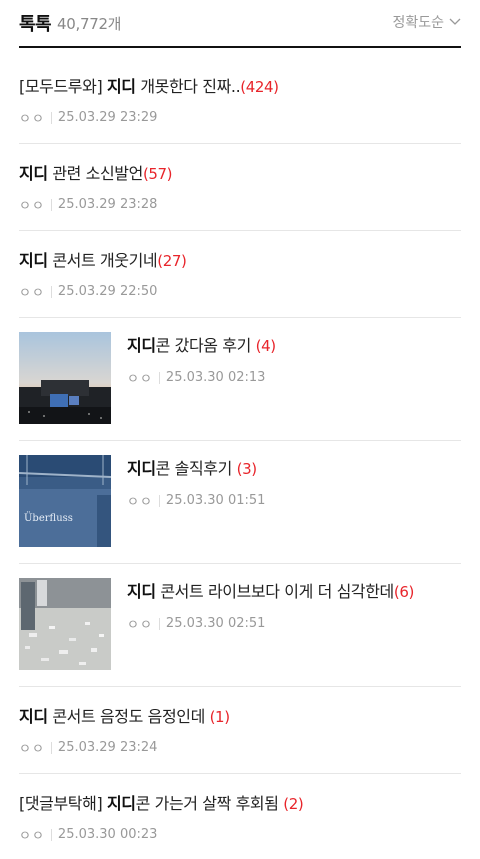 The image size is (480, 859). Describe the element at coordinates (246, 469) in the screenshot. I see `comment-count: (3)` at that location.